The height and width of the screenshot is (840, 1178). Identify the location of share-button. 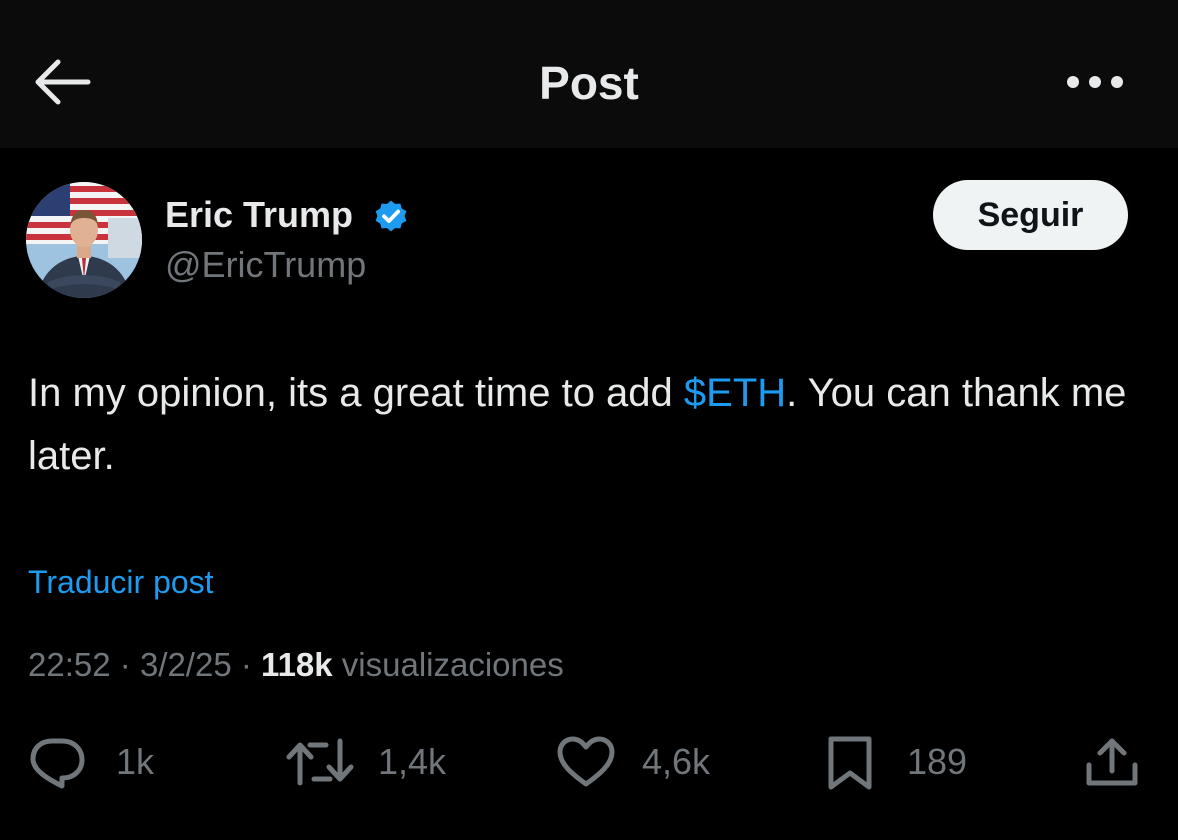
(1112, 762).